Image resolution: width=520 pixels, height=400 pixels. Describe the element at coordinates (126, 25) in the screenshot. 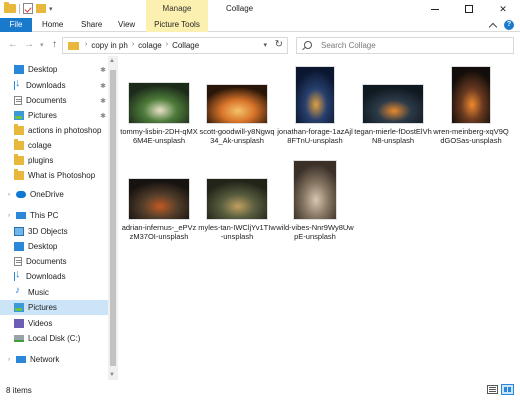

I see `tab-view: View` at that location.